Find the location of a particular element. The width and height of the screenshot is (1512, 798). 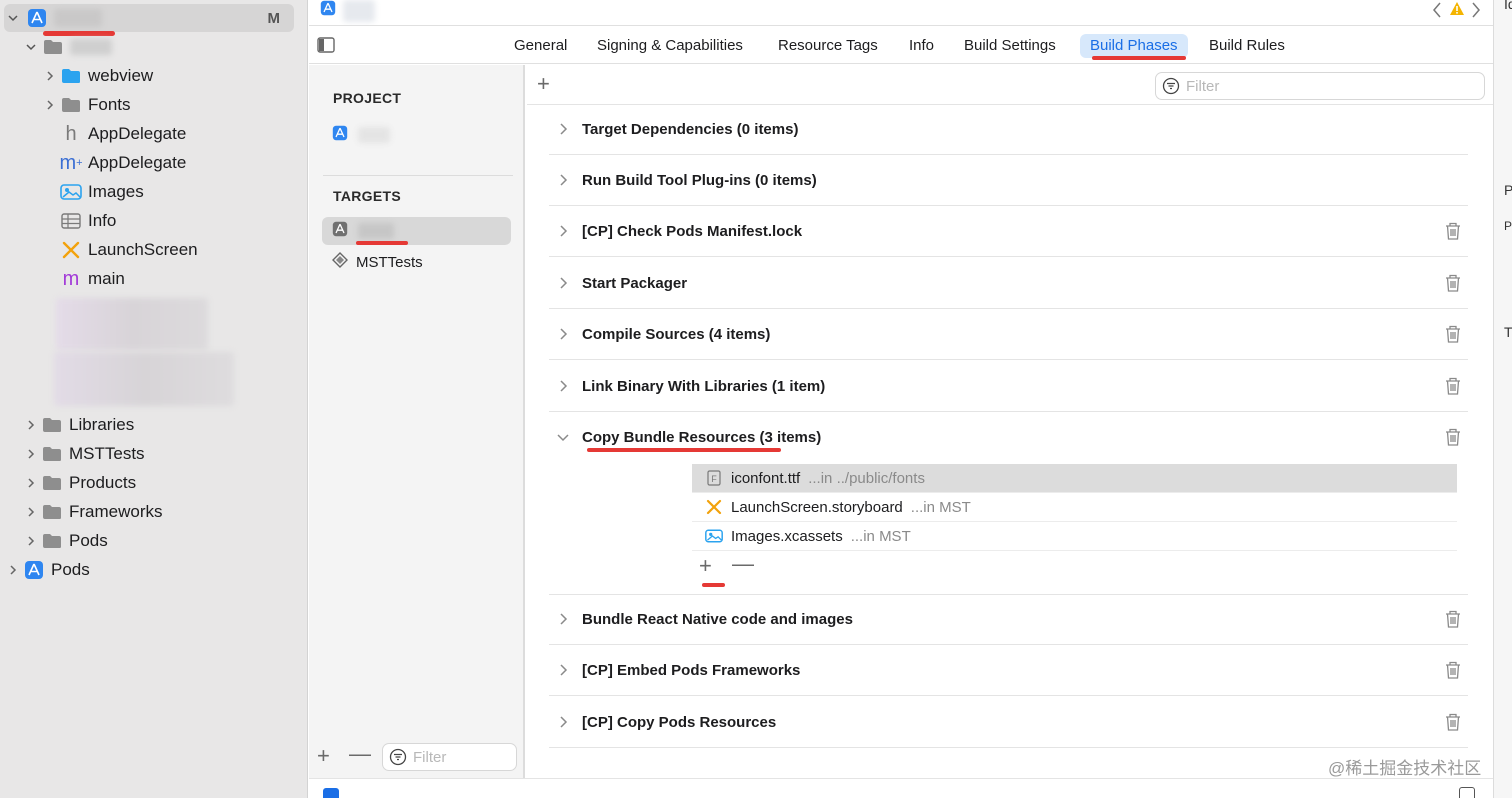

add-build-phase-button: + is located at coordinates (543, 84).